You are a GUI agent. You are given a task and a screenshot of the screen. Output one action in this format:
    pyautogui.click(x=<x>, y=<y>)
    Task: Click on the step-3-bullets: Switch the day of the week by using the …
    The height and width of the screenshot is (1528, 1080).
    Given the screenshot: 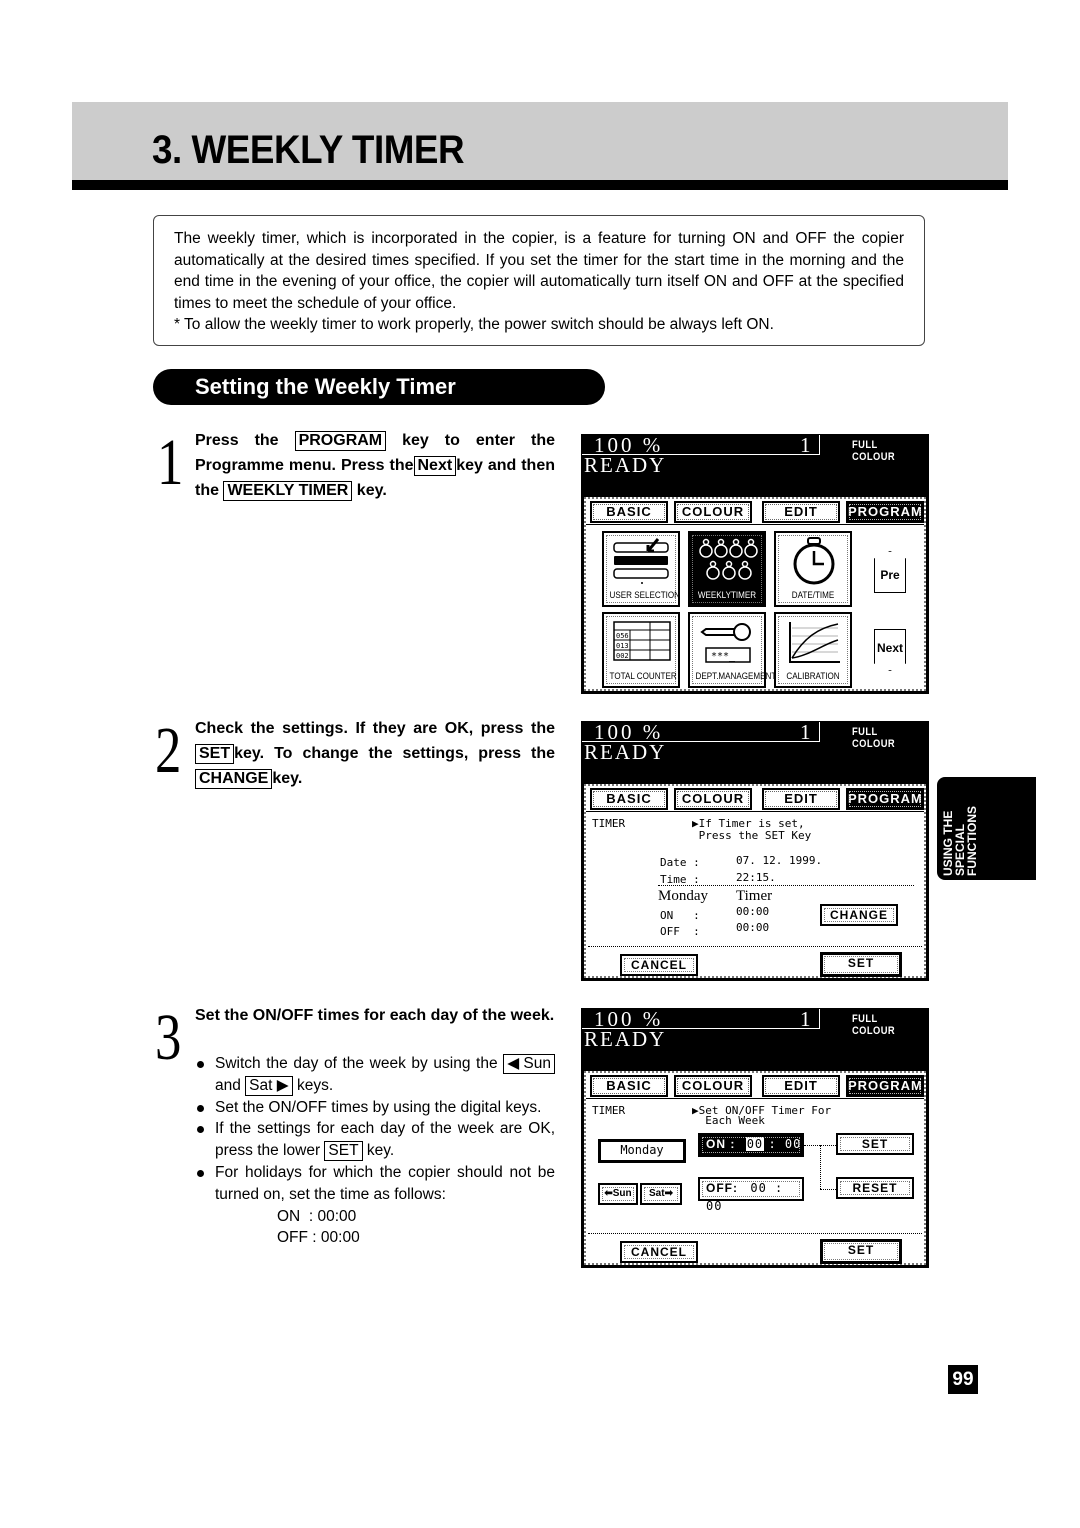 What is the action you would take?
    pyautogui.click(x=375, y=1151)
    